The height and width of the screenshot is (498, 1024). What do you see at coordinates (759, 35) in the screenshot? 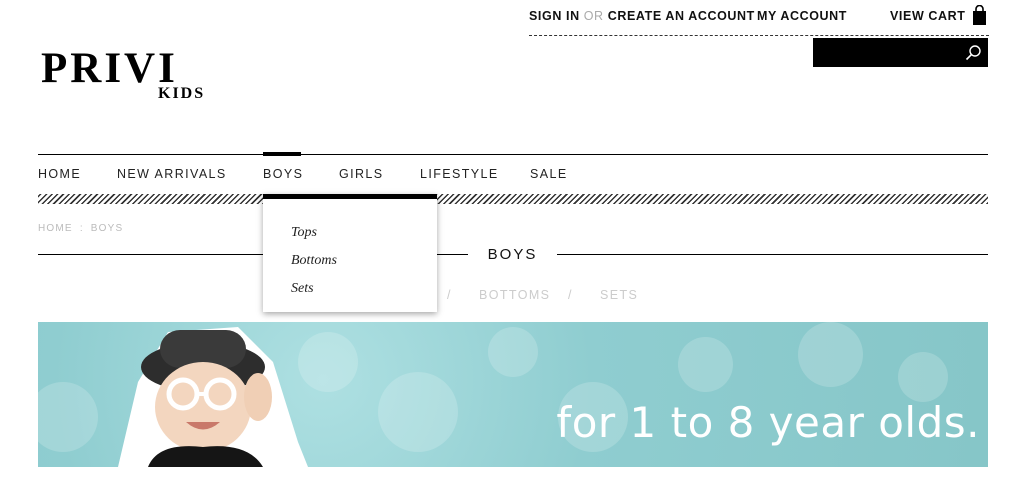
I see `utility-divider` at bounding box center [759, 35].